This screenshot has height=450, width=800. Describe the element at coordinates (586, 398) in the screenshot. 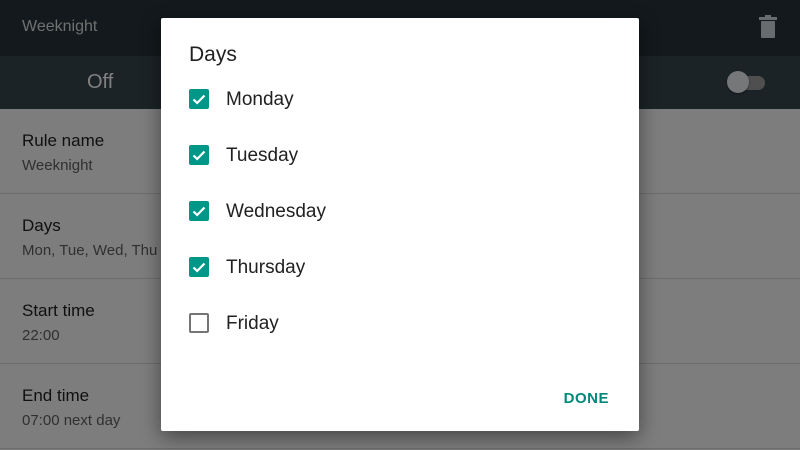

I see `done-button: DONE` at that location.